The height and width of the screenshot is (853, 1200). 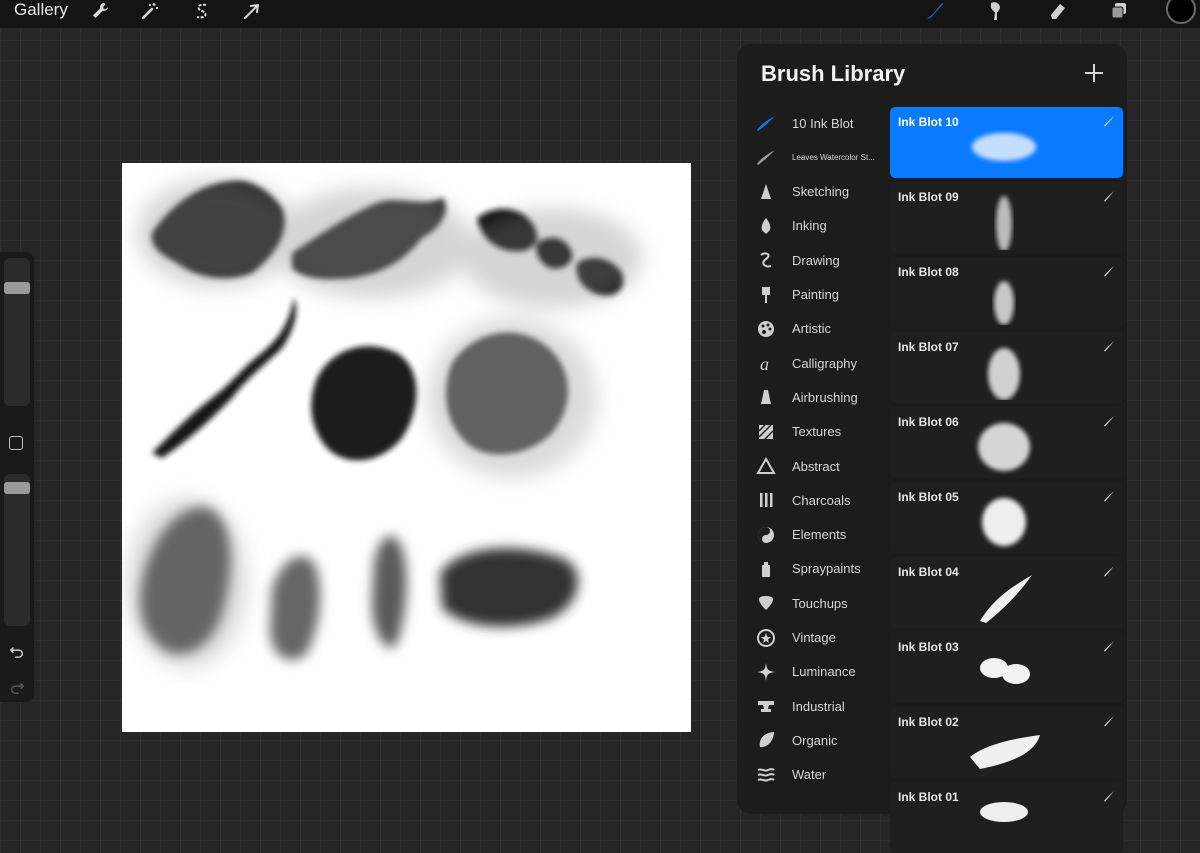 What do you see at coordinates (100, 11) in the screenshot?
I see `wrench-icon` at bounding box center [100, 11].